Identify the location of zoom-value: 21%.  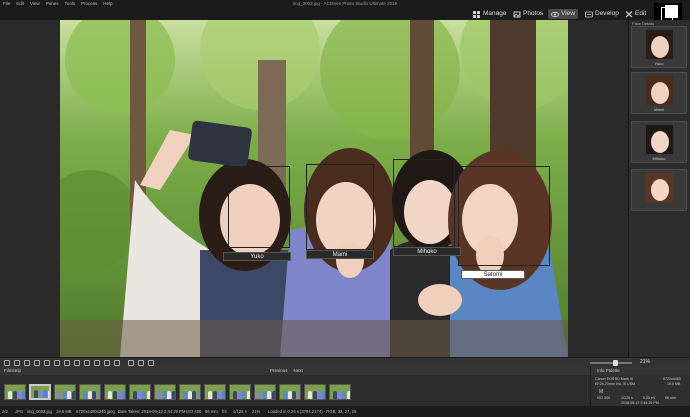
(645, 362).